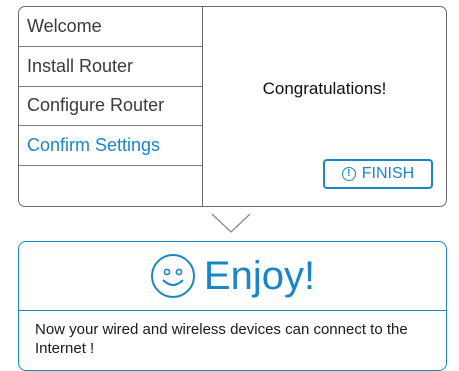 This screenshot has width=459, height=371. Describe the element at coordinates (231, 223) in the screenshot. I see `chevron-down-icon` at that location.